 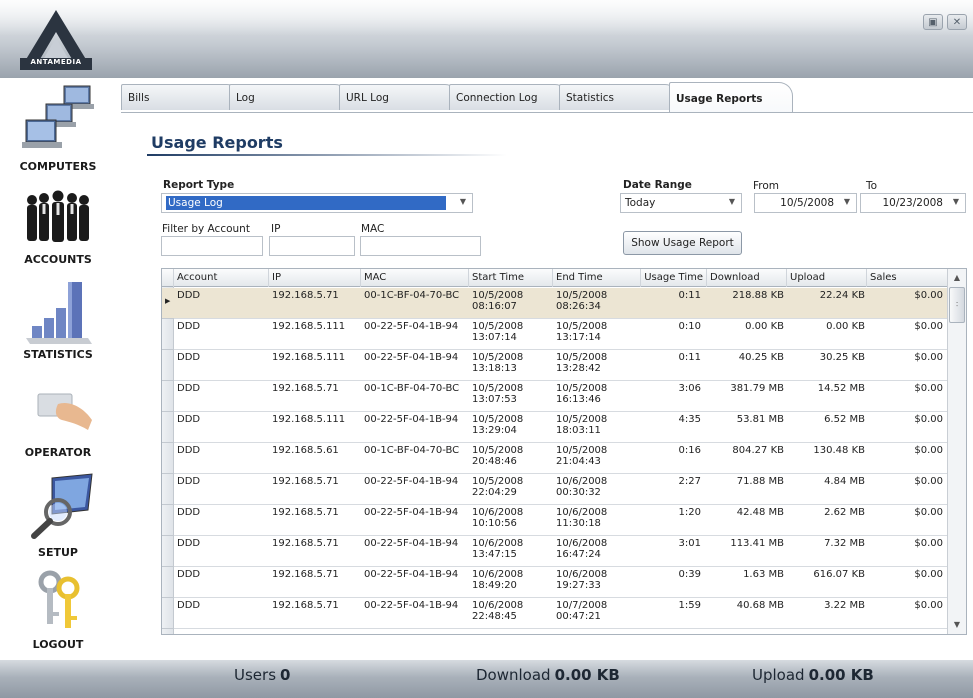 What do you see at coordinates (312, 246) in the screenshot?
I see `ip-filter-input` at bounding box center [312, 246].